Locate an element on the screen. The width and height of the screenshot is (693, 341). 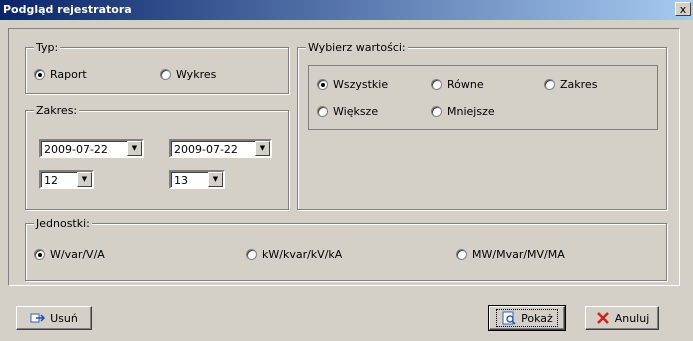
x-icon is located at coordinates (603, 318).